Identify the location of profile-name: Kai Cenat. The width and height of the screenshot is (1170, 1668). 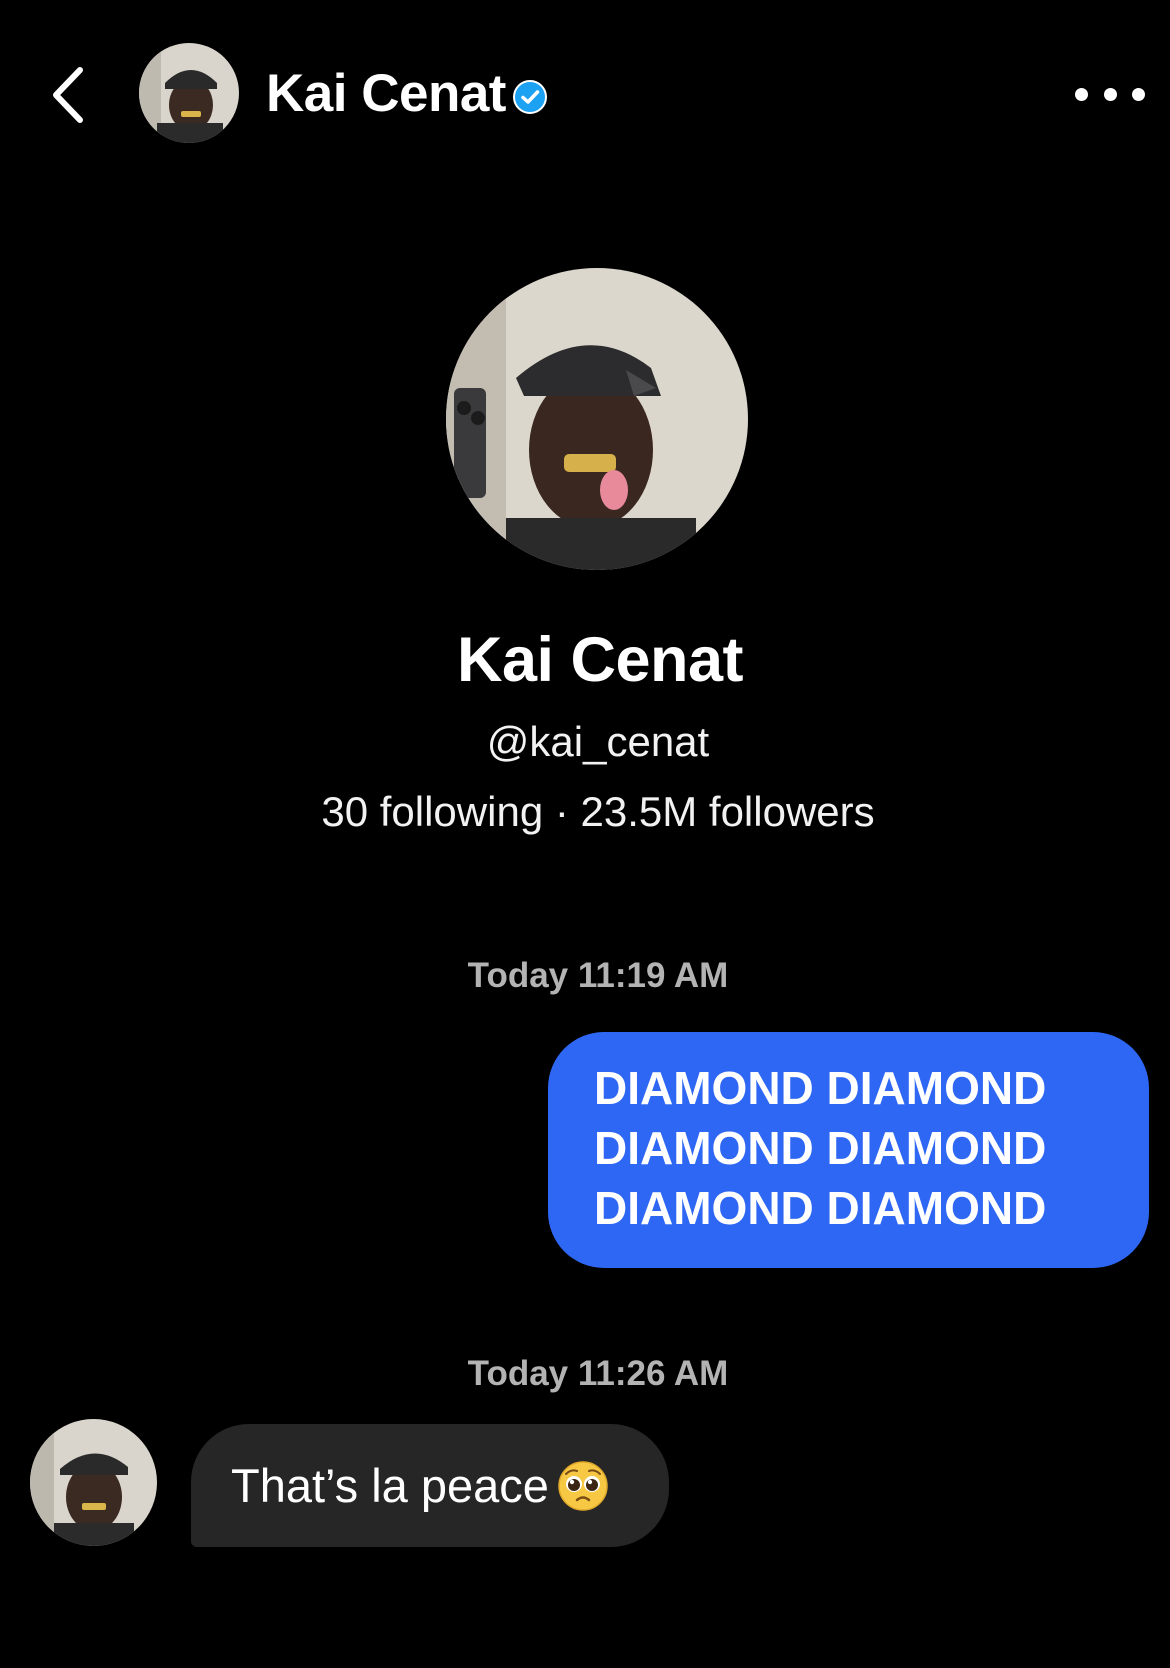
(600, 660).